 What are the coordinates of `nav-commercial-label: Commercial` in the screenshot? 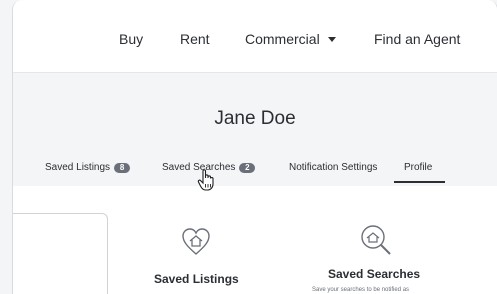 It's located at (282, 39).